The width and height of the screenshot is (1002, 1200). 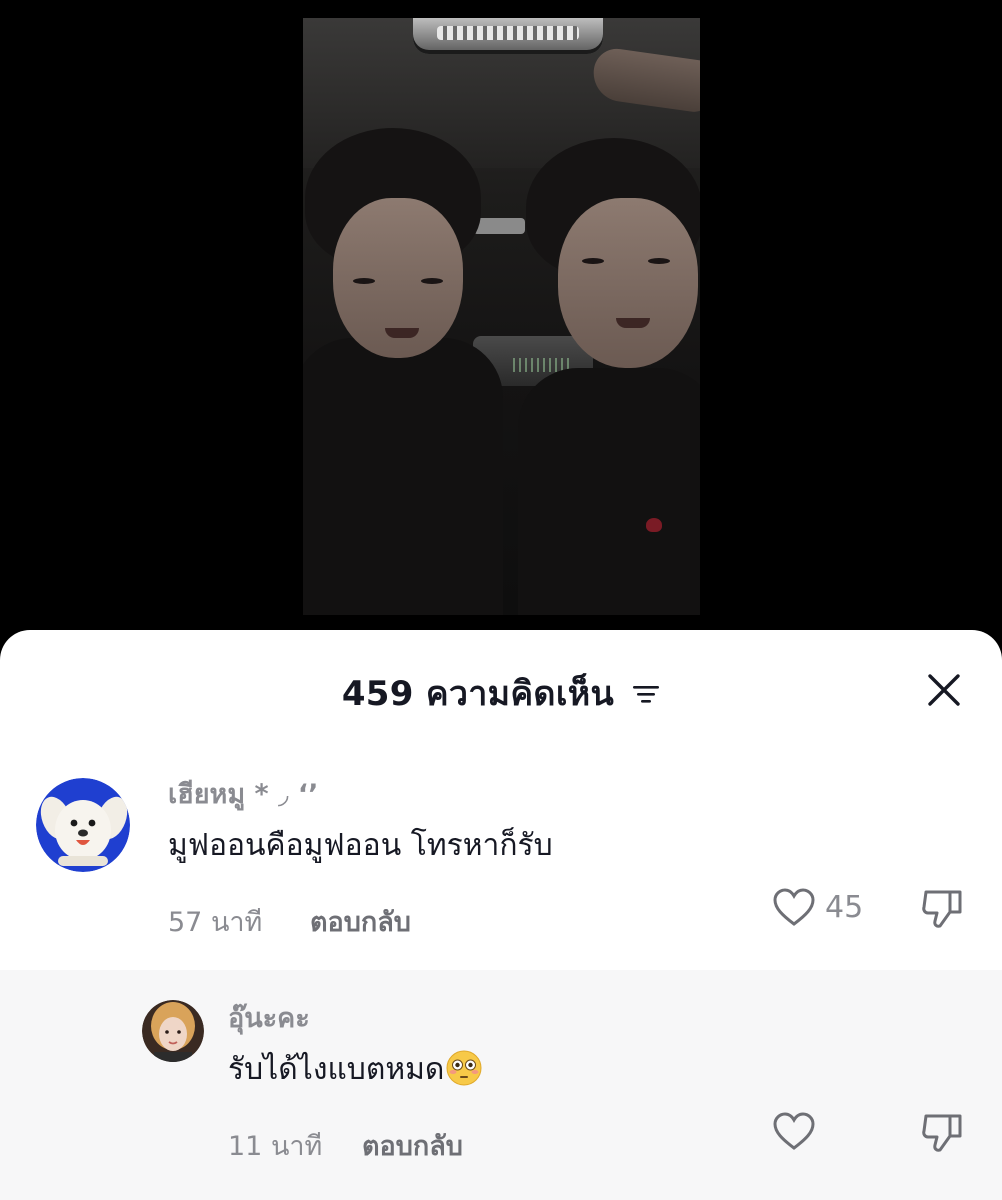 I want to click on comments-title: 459 ความคิดเห็น, so click(x=501, y=693).